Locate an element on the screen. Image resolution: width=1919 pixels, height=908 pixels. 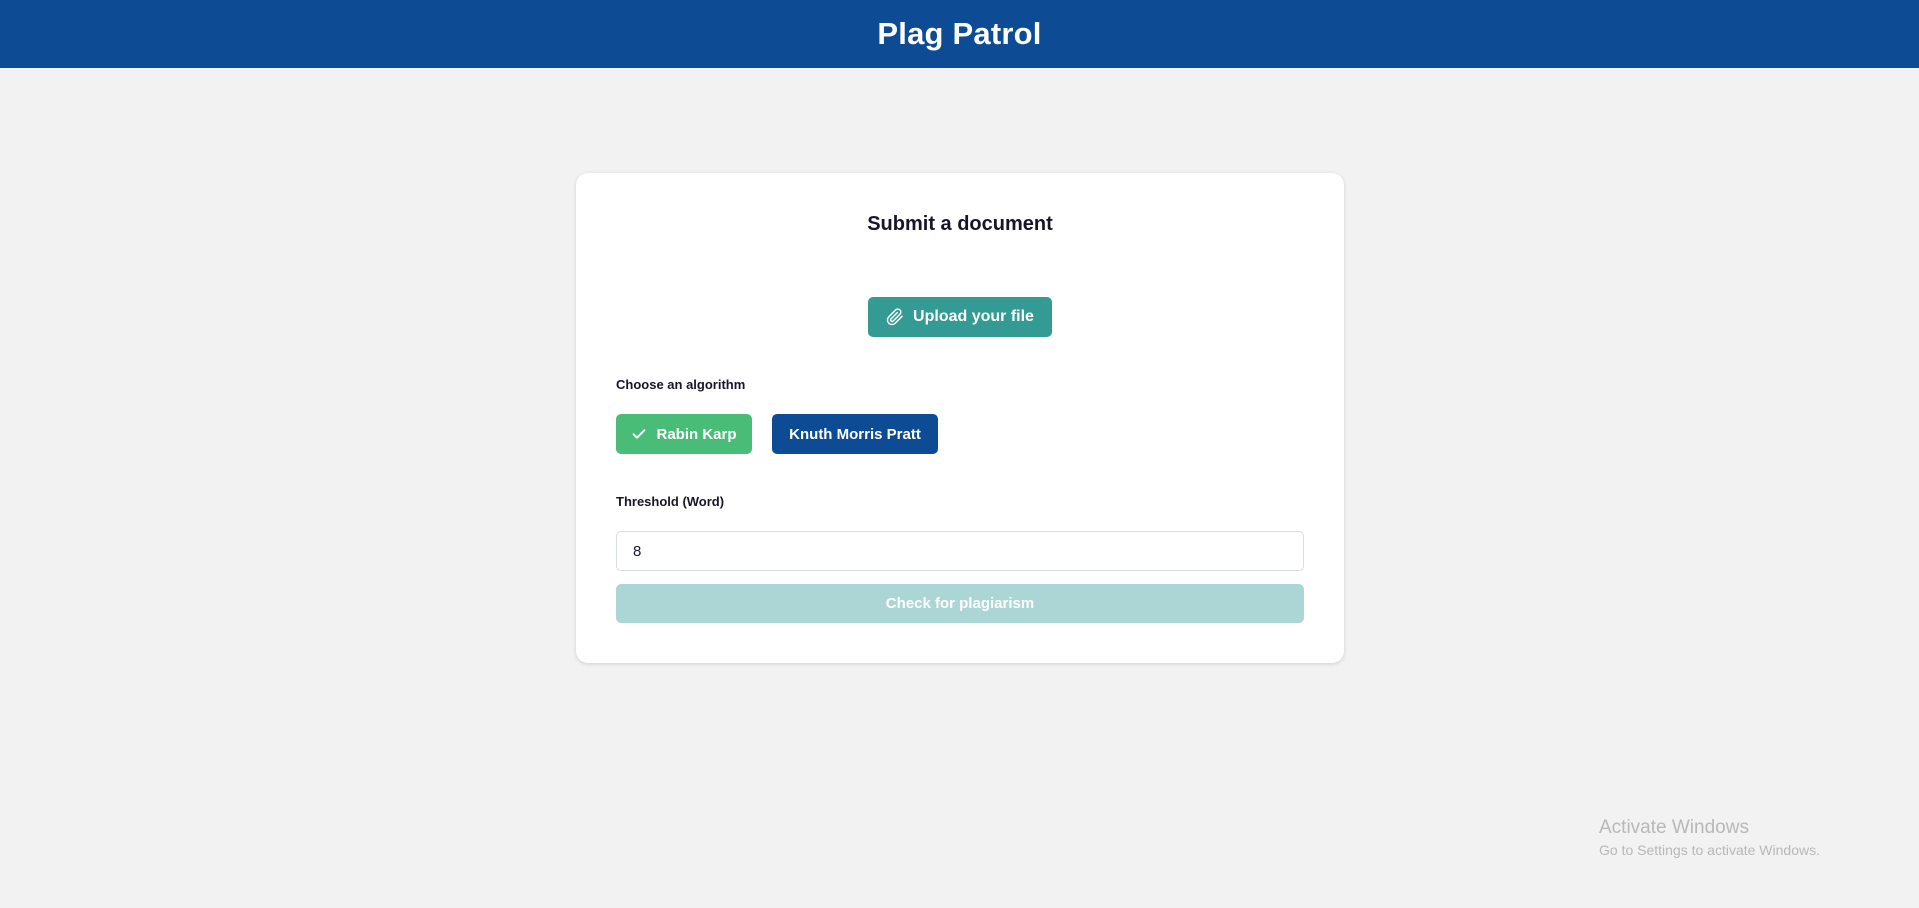
algorithm-rabin-karp-button: Rabin Karp is located at coordinates (684, 434).